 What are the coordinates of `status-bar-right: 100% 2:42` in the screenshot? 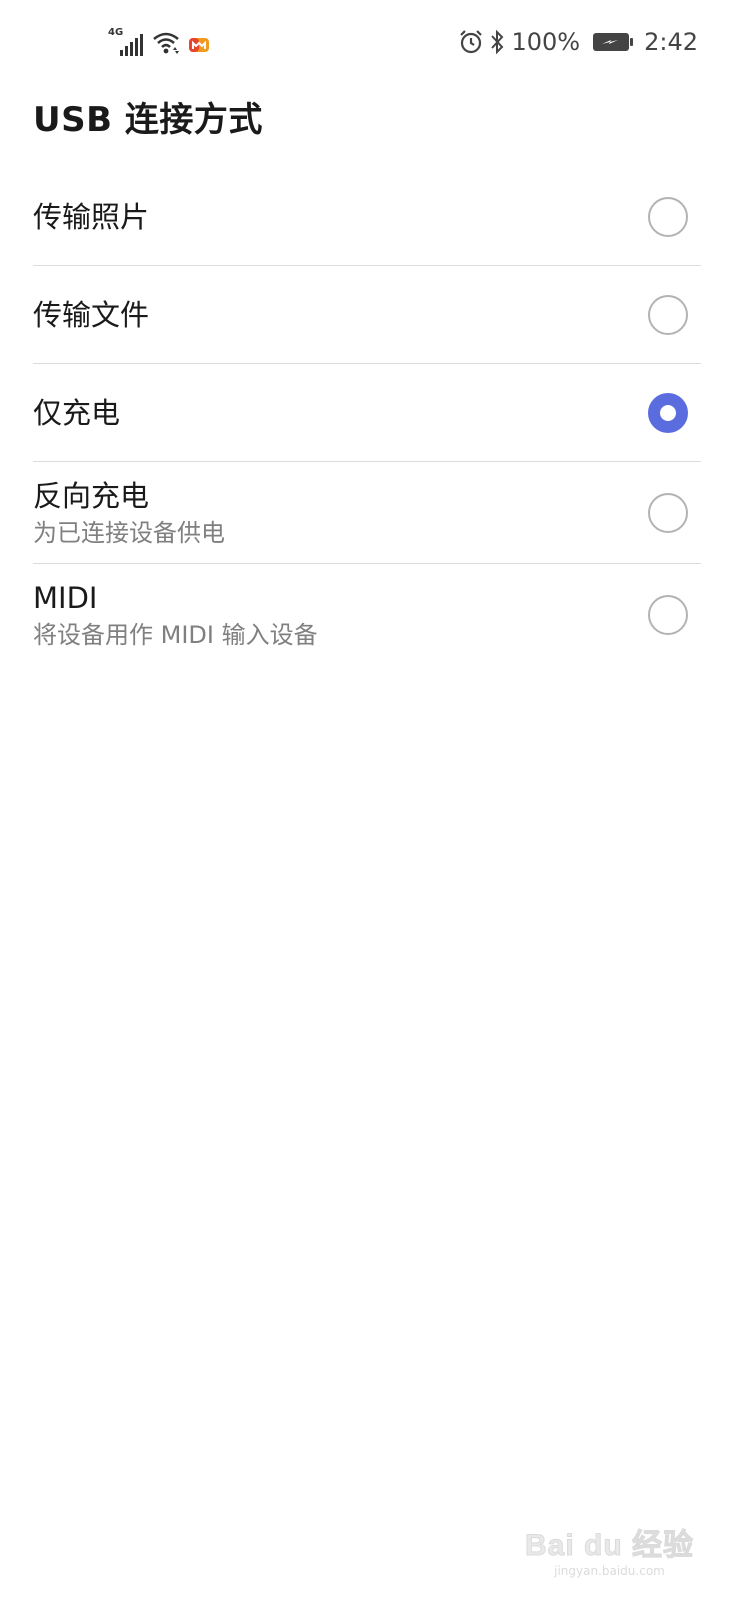 It's located at (578, 42).